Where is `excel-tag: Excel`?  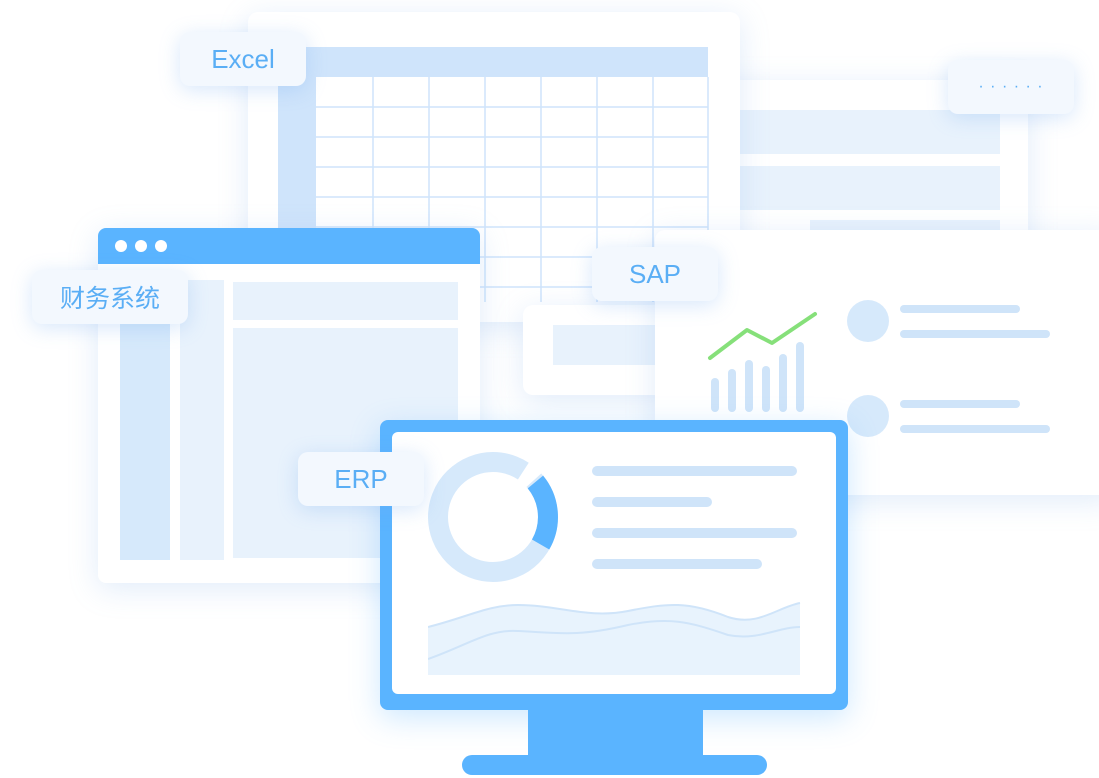 excel-tag: Excel is located at coordinates (243, 59).